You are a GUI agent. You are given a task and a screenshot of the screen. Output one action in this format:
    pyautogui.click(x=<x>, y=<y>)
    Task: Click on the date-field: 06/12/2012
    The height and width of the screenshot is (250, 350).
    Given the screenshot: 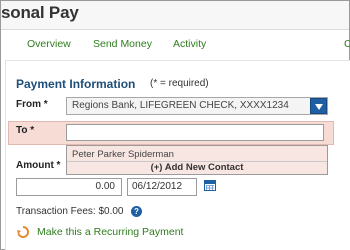 What is the action you would take?
    pyautogui.click(x=162, y=187)
    